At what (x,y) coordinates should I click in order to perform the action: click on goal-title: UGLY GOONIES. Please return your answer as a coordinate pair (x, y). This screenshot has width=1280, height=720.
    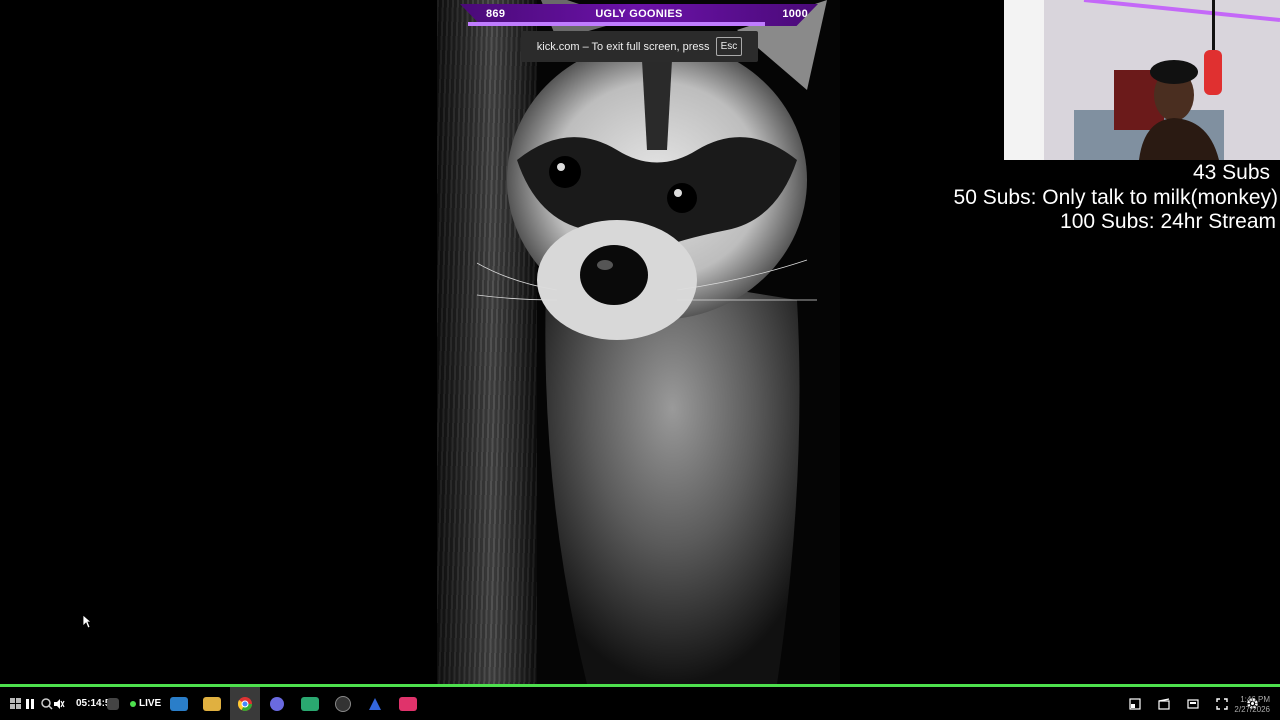
    Looking at the image, I should click on (639, 14).